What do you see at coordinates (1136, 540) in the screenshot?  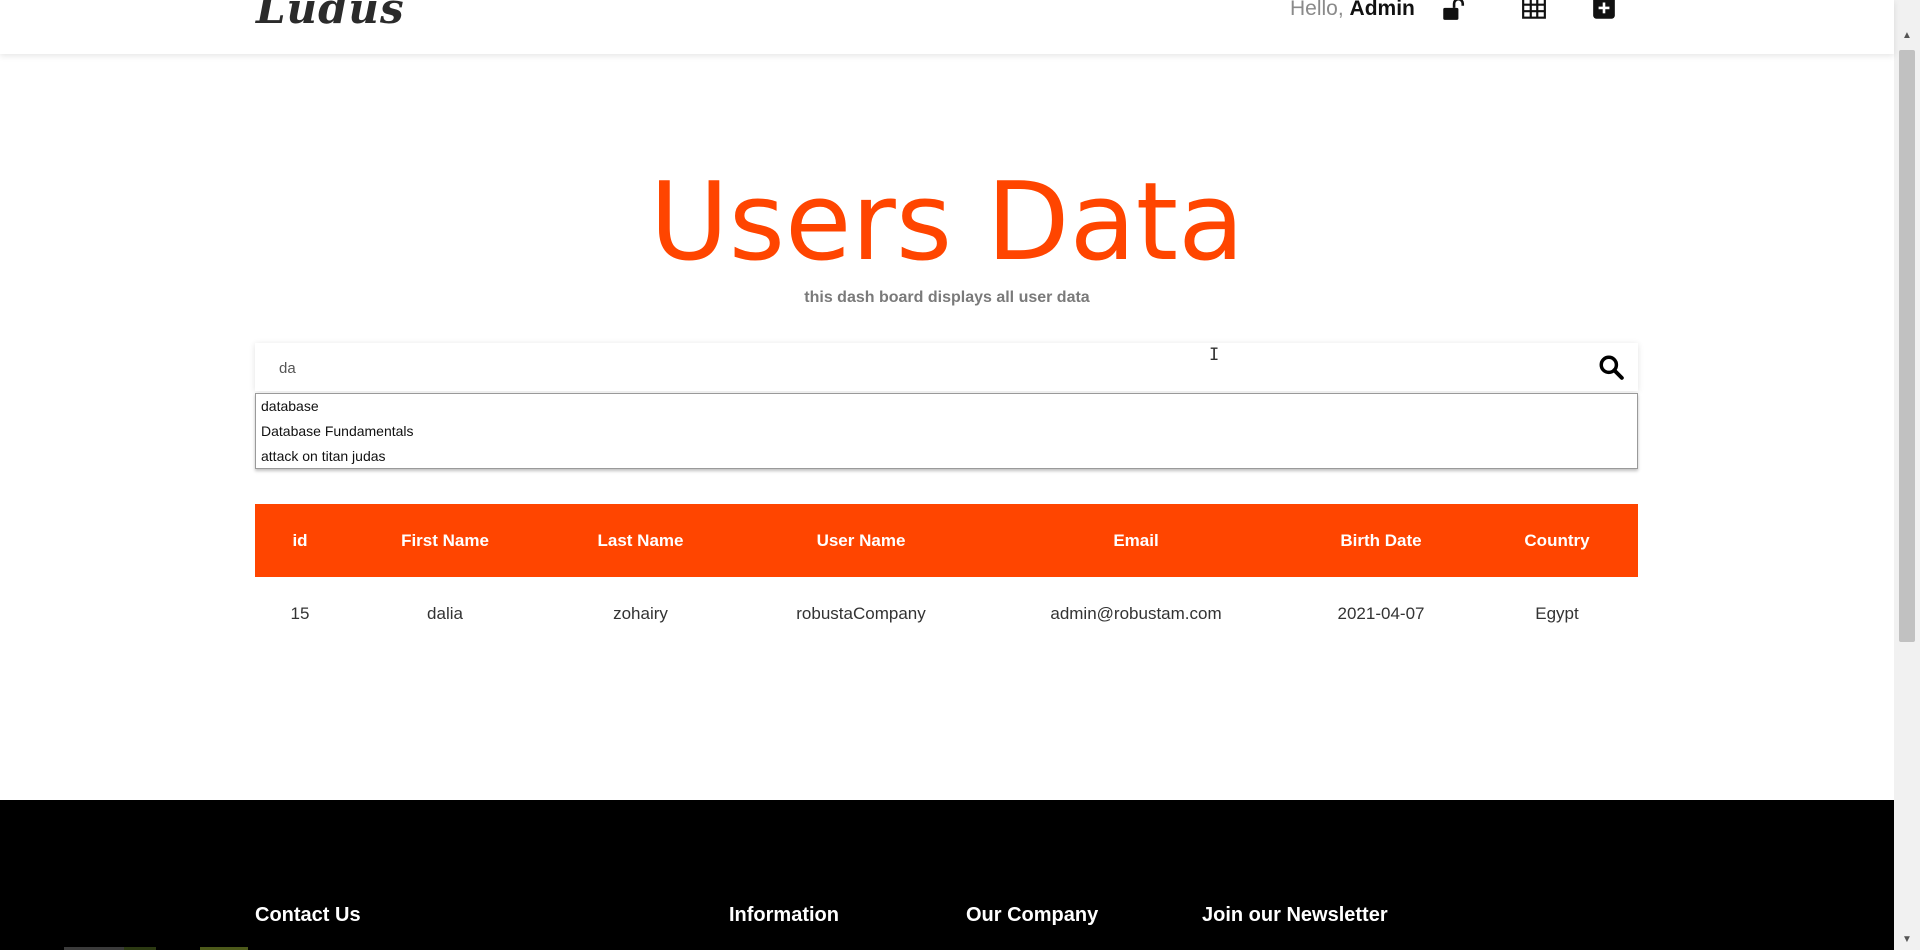 I see `column-header-email: Email` at bounding box center [1136, 540].